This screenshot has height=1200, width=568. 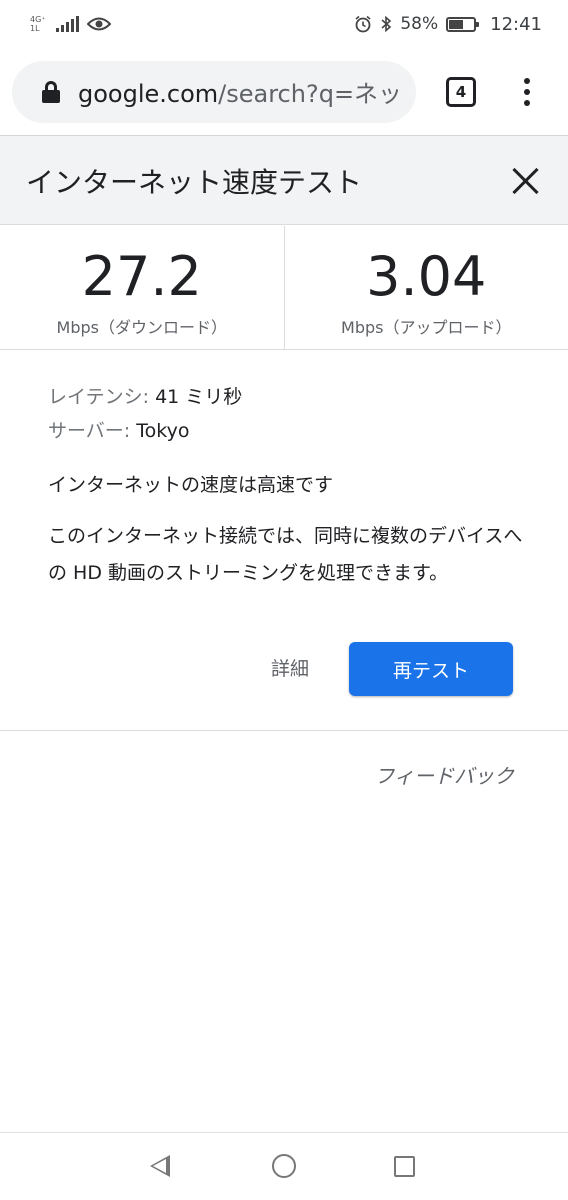 I want to click on status-left: 4G⁺ 1L, so click(x=70, y=24).